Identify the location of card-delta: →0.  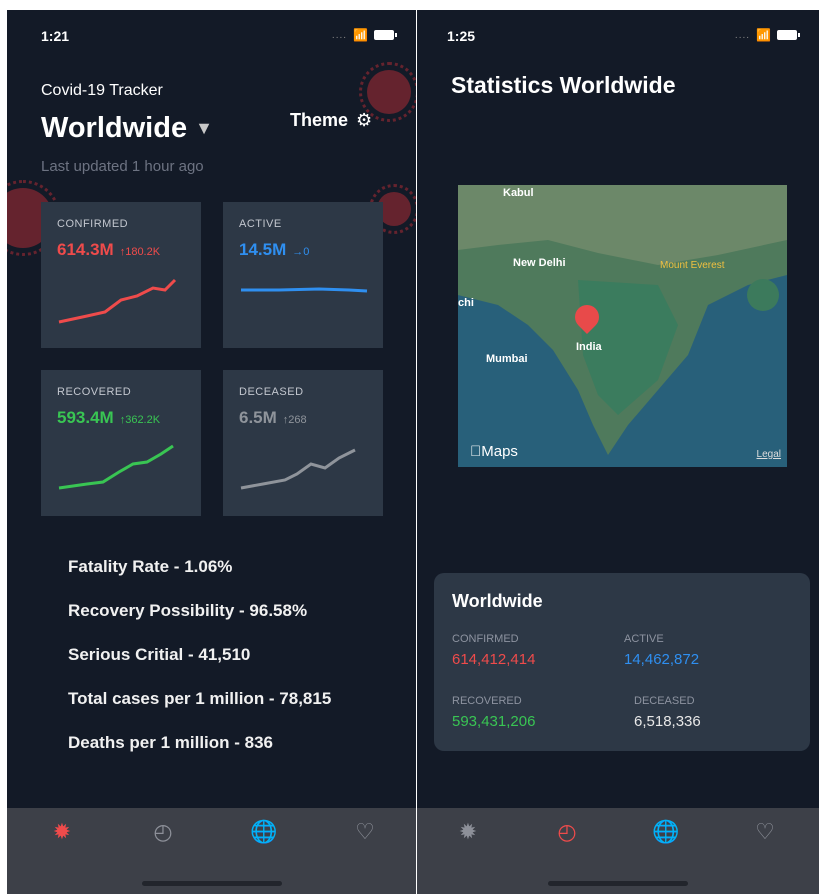
(301, 252).